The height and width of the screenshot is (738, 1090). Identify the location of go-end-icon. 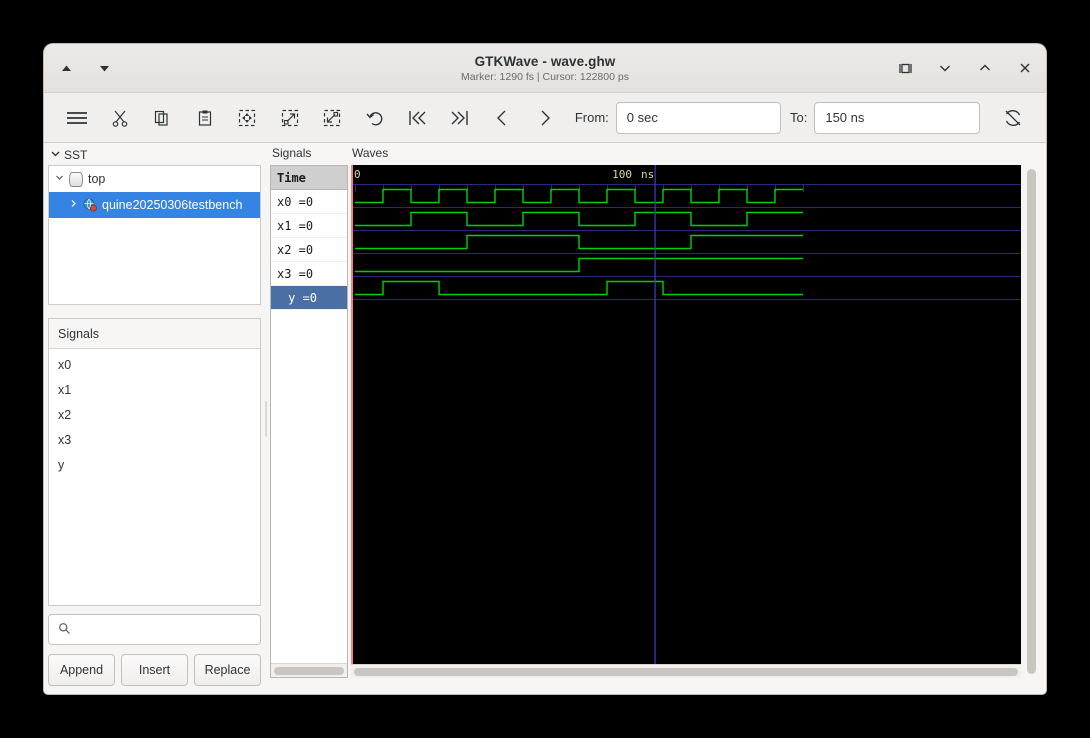
(459, 118).